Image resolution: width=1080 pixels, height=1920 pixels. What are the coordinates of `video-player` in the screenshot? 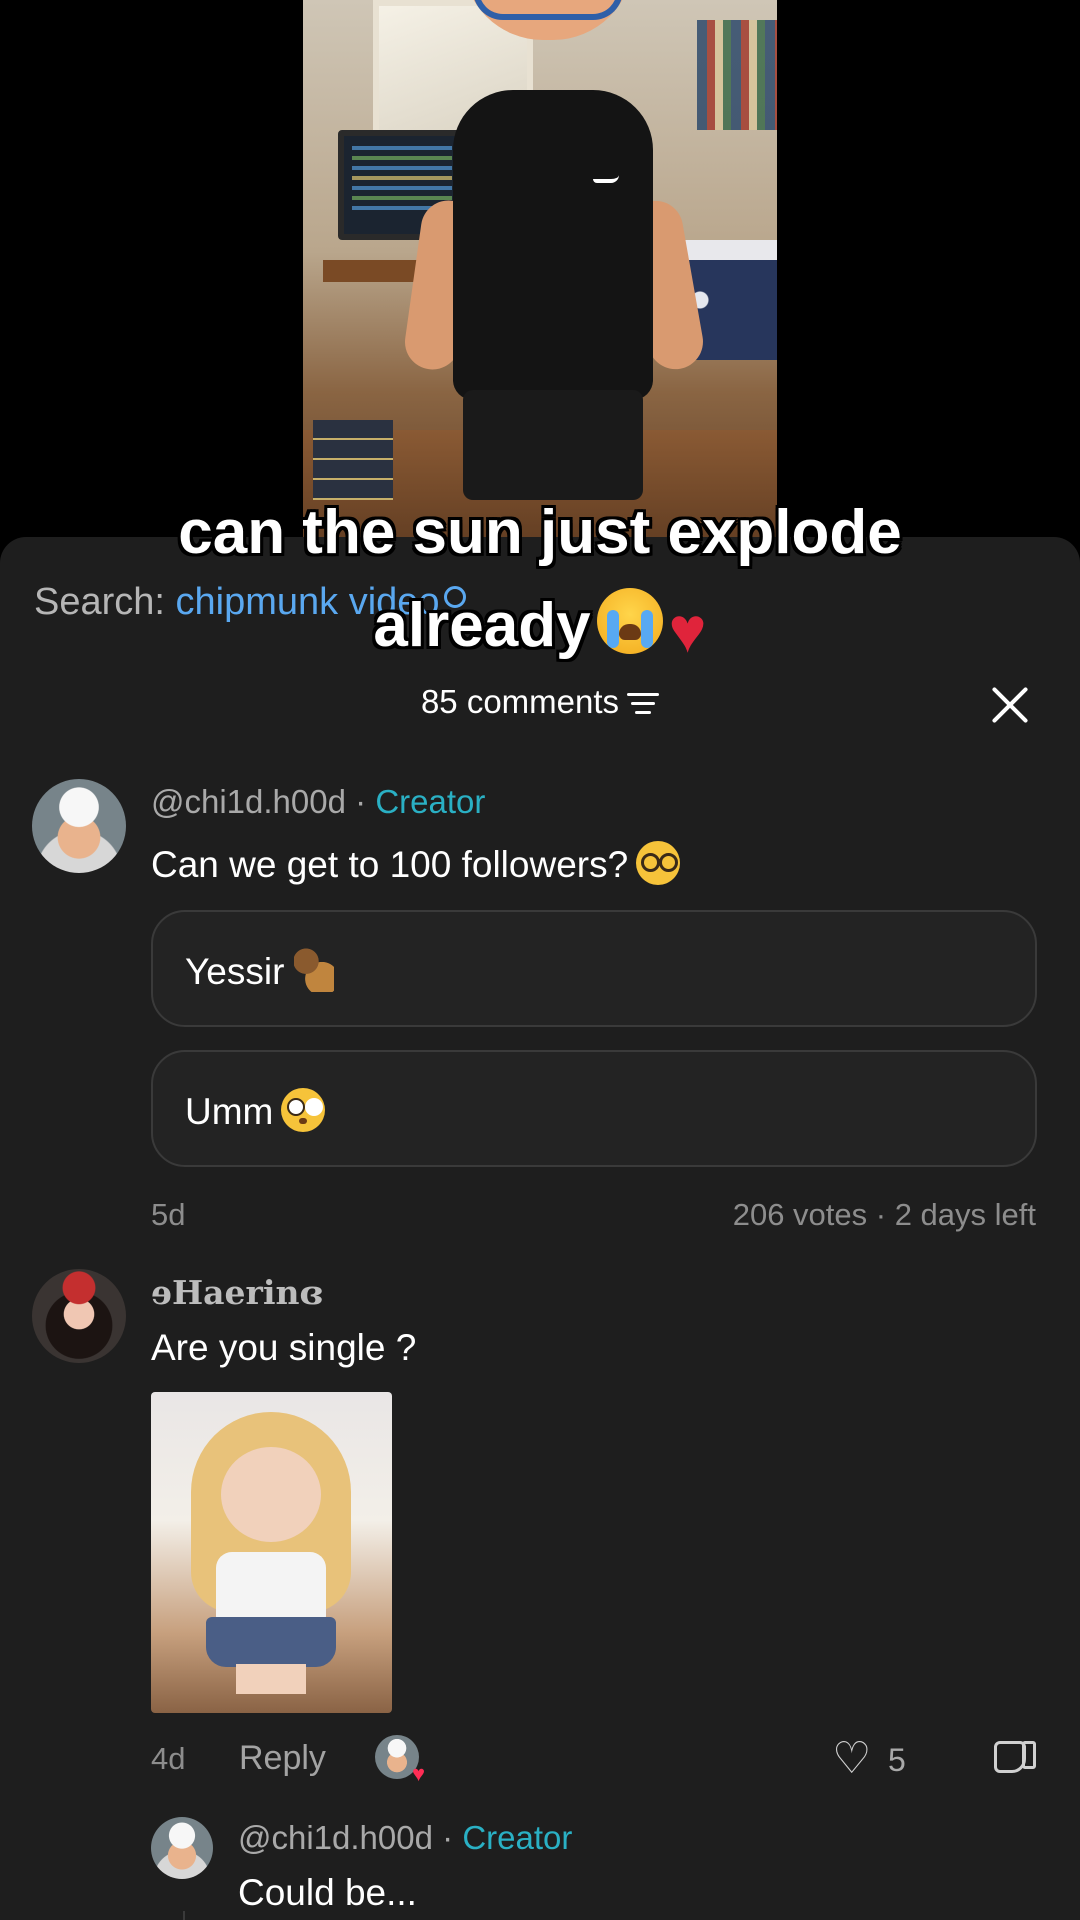 It's located at (540, 280).